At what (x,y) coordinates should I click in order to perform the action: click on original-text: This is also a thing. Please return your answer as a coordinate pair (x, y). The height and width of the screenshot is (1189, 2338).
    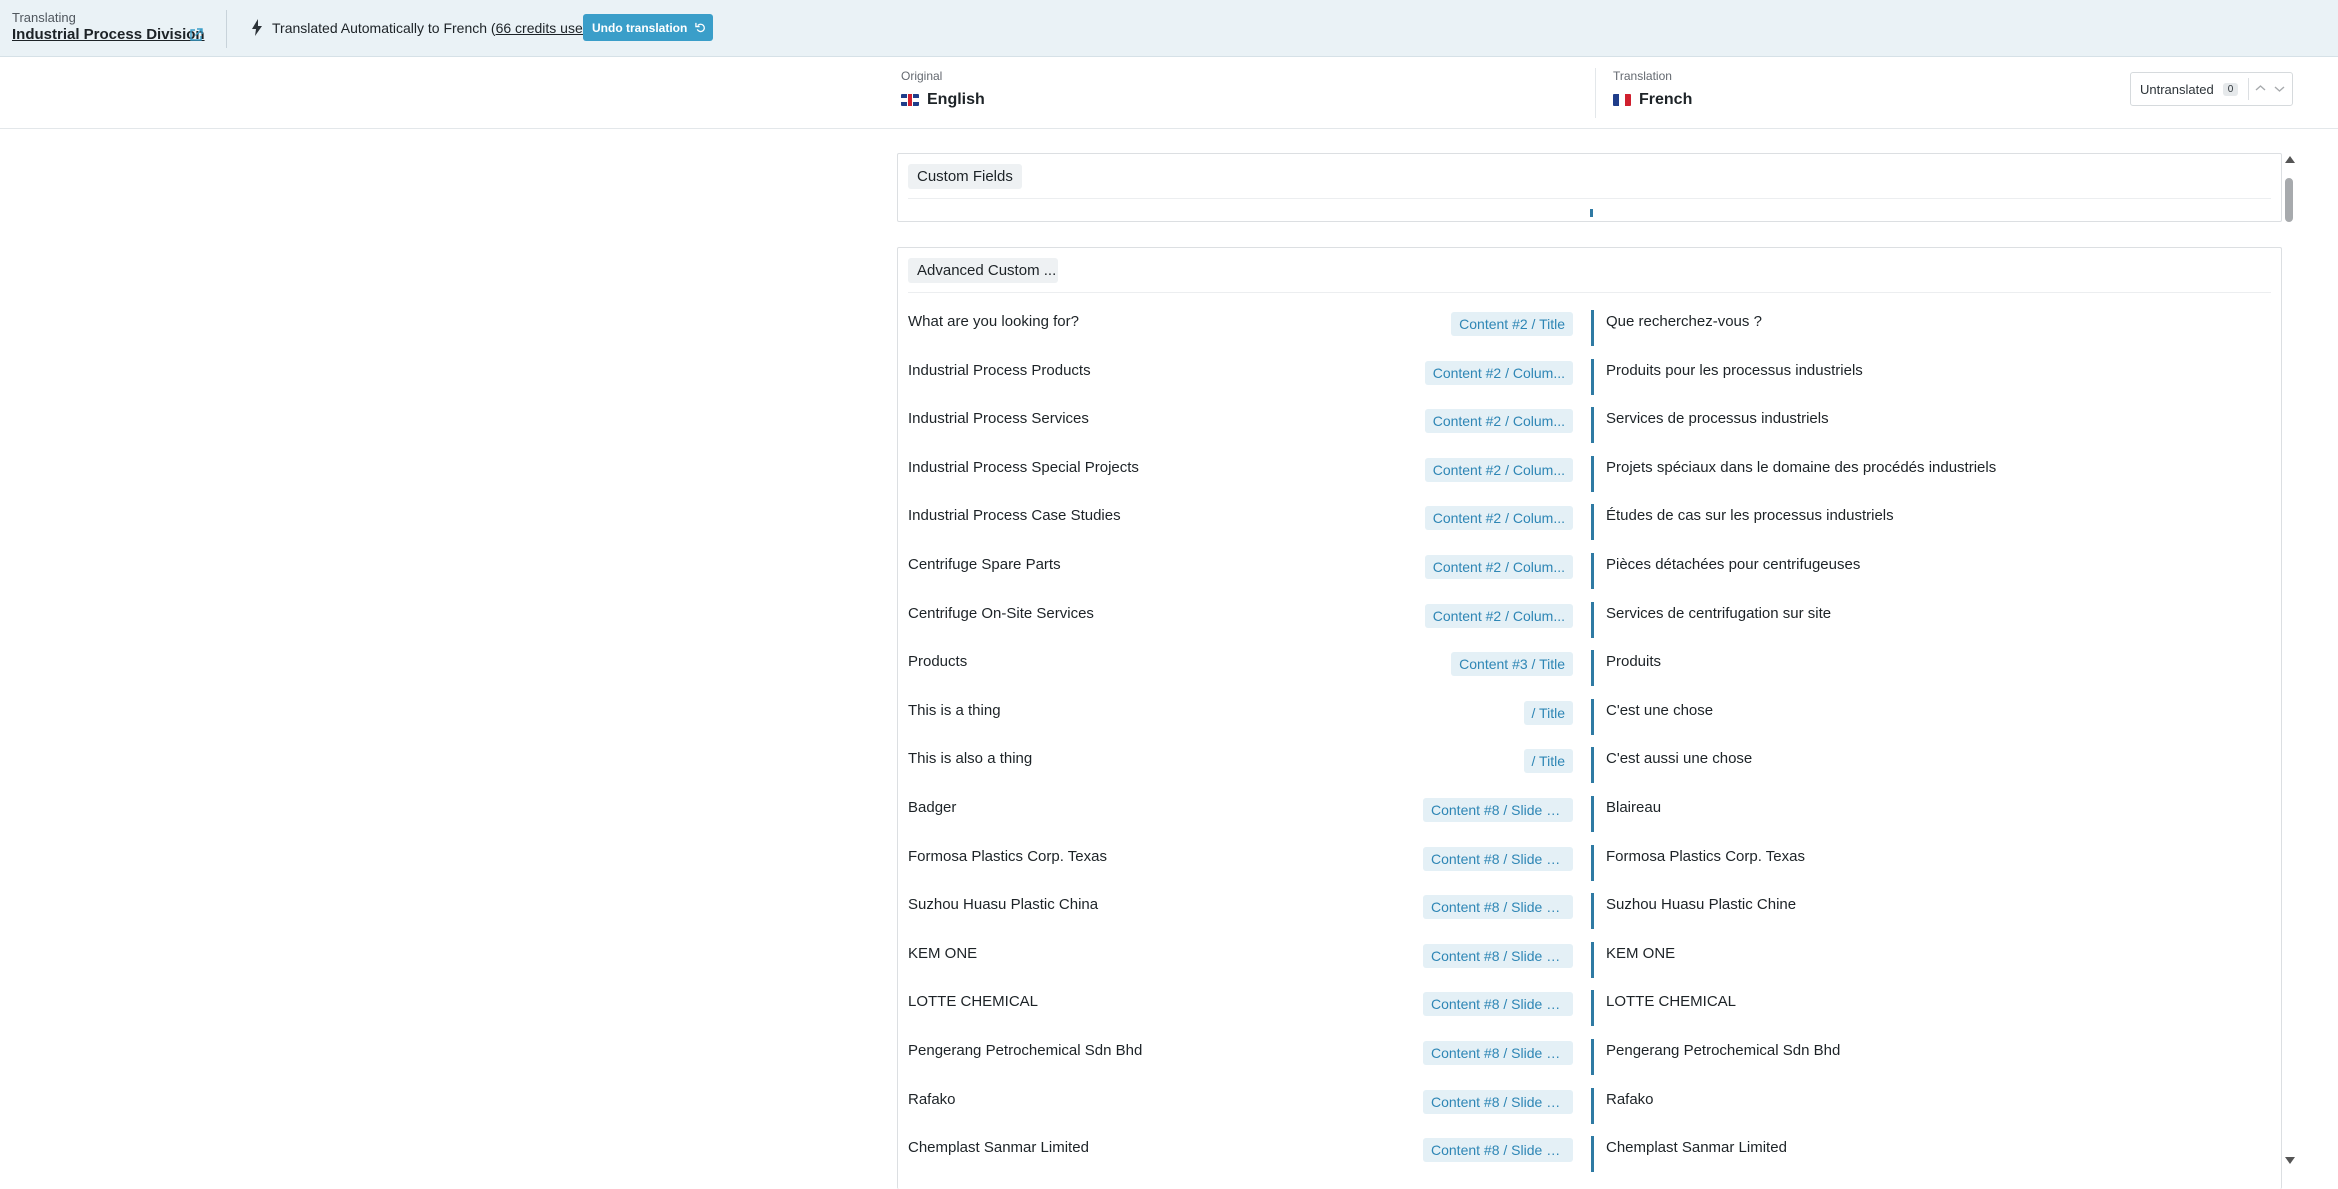
    Looking at the image, I should click on (970, 759).